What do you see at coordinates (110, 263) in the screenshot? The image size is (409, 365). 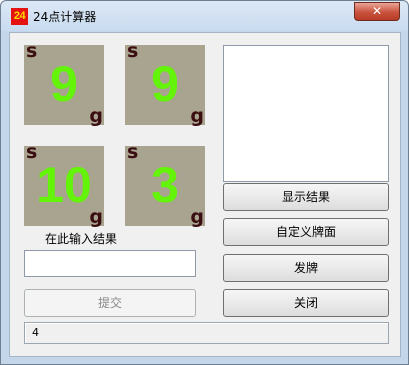 I see `answer-input` at bounding box center [110, 263].